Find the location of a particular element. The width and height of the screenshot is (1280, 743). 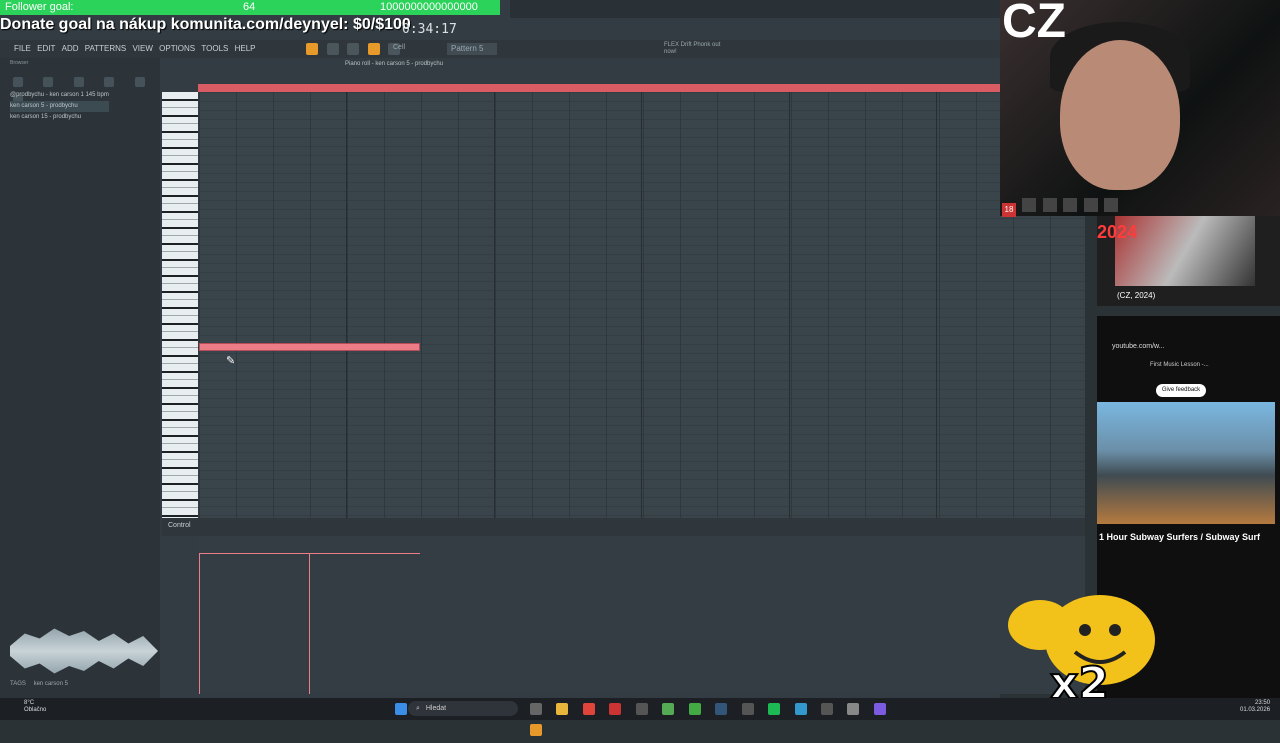

age-18-icon: 18 is located at coordinates (1009, 210).